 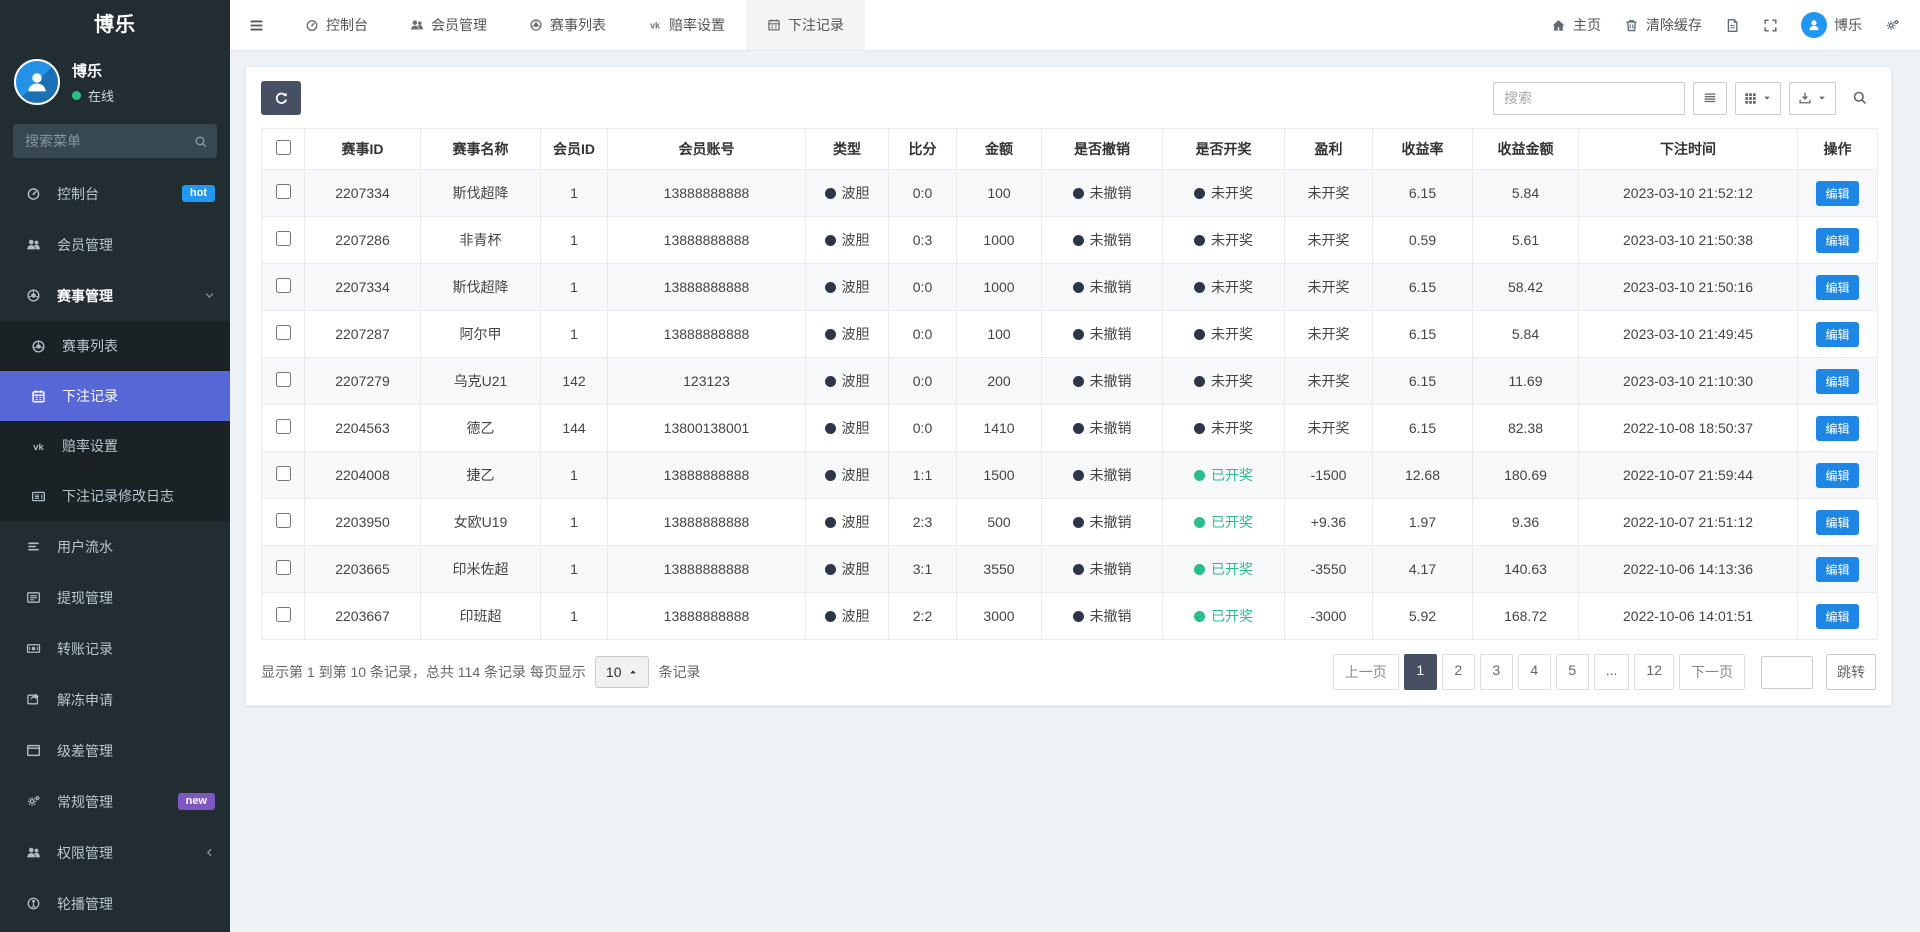 I want to click on tab-bet-records: 下注记录, so click(x=805, y=25).